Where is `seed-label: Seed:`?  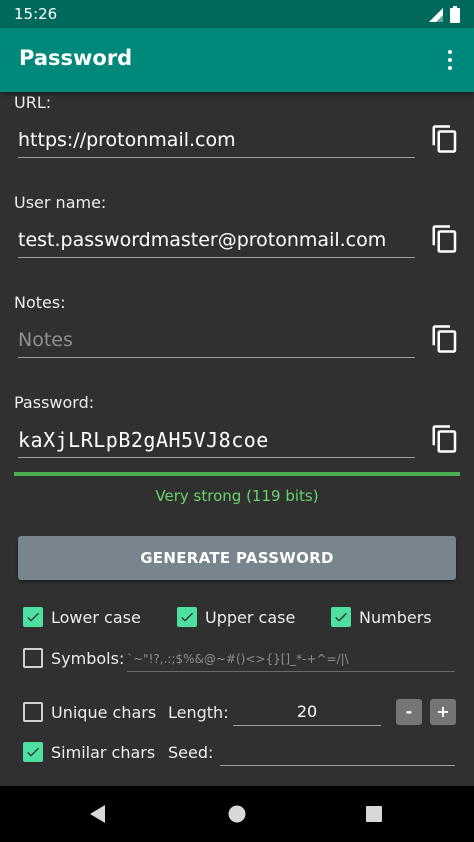 seed-label: Seed: is located at coordinates (191, 752).